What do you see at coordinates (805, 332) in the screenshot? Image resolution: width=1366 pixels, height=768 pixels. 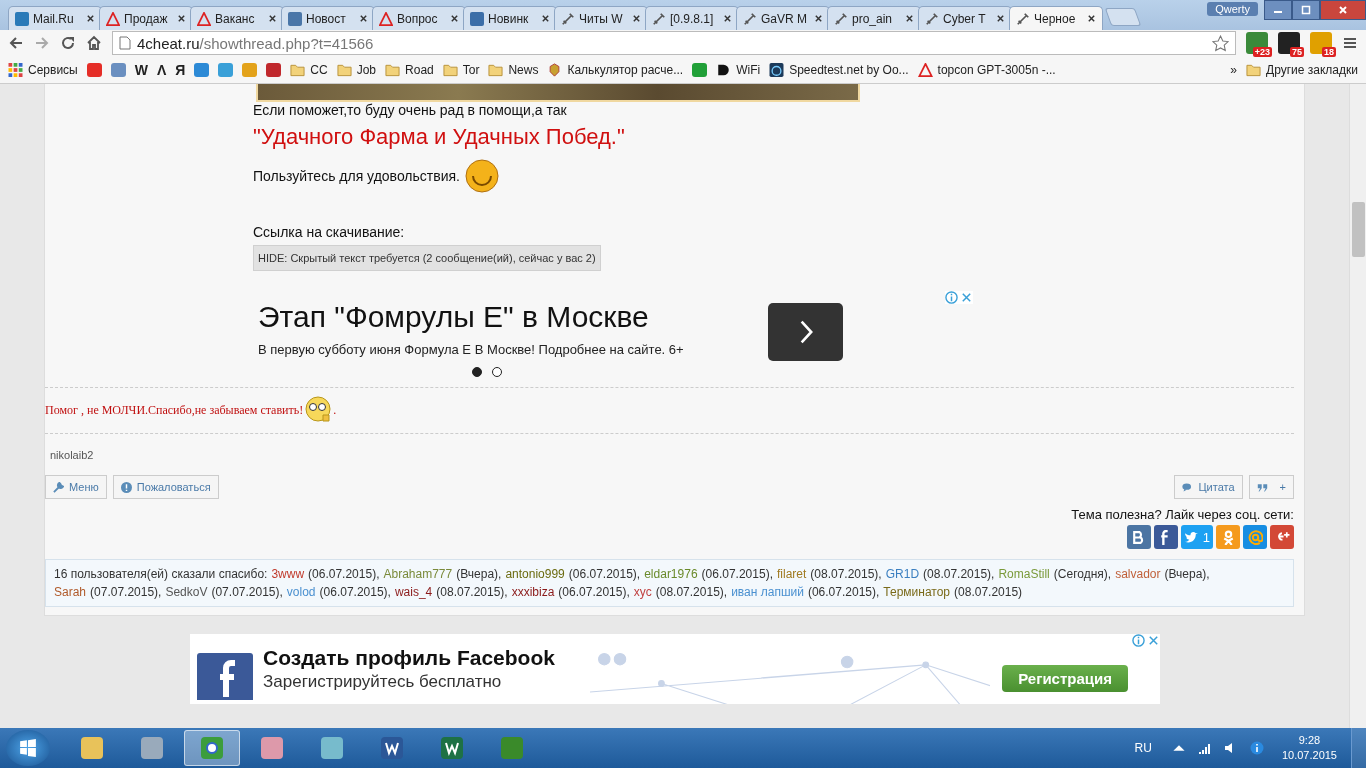 I see `next-button` at bounding box center [805, 332].